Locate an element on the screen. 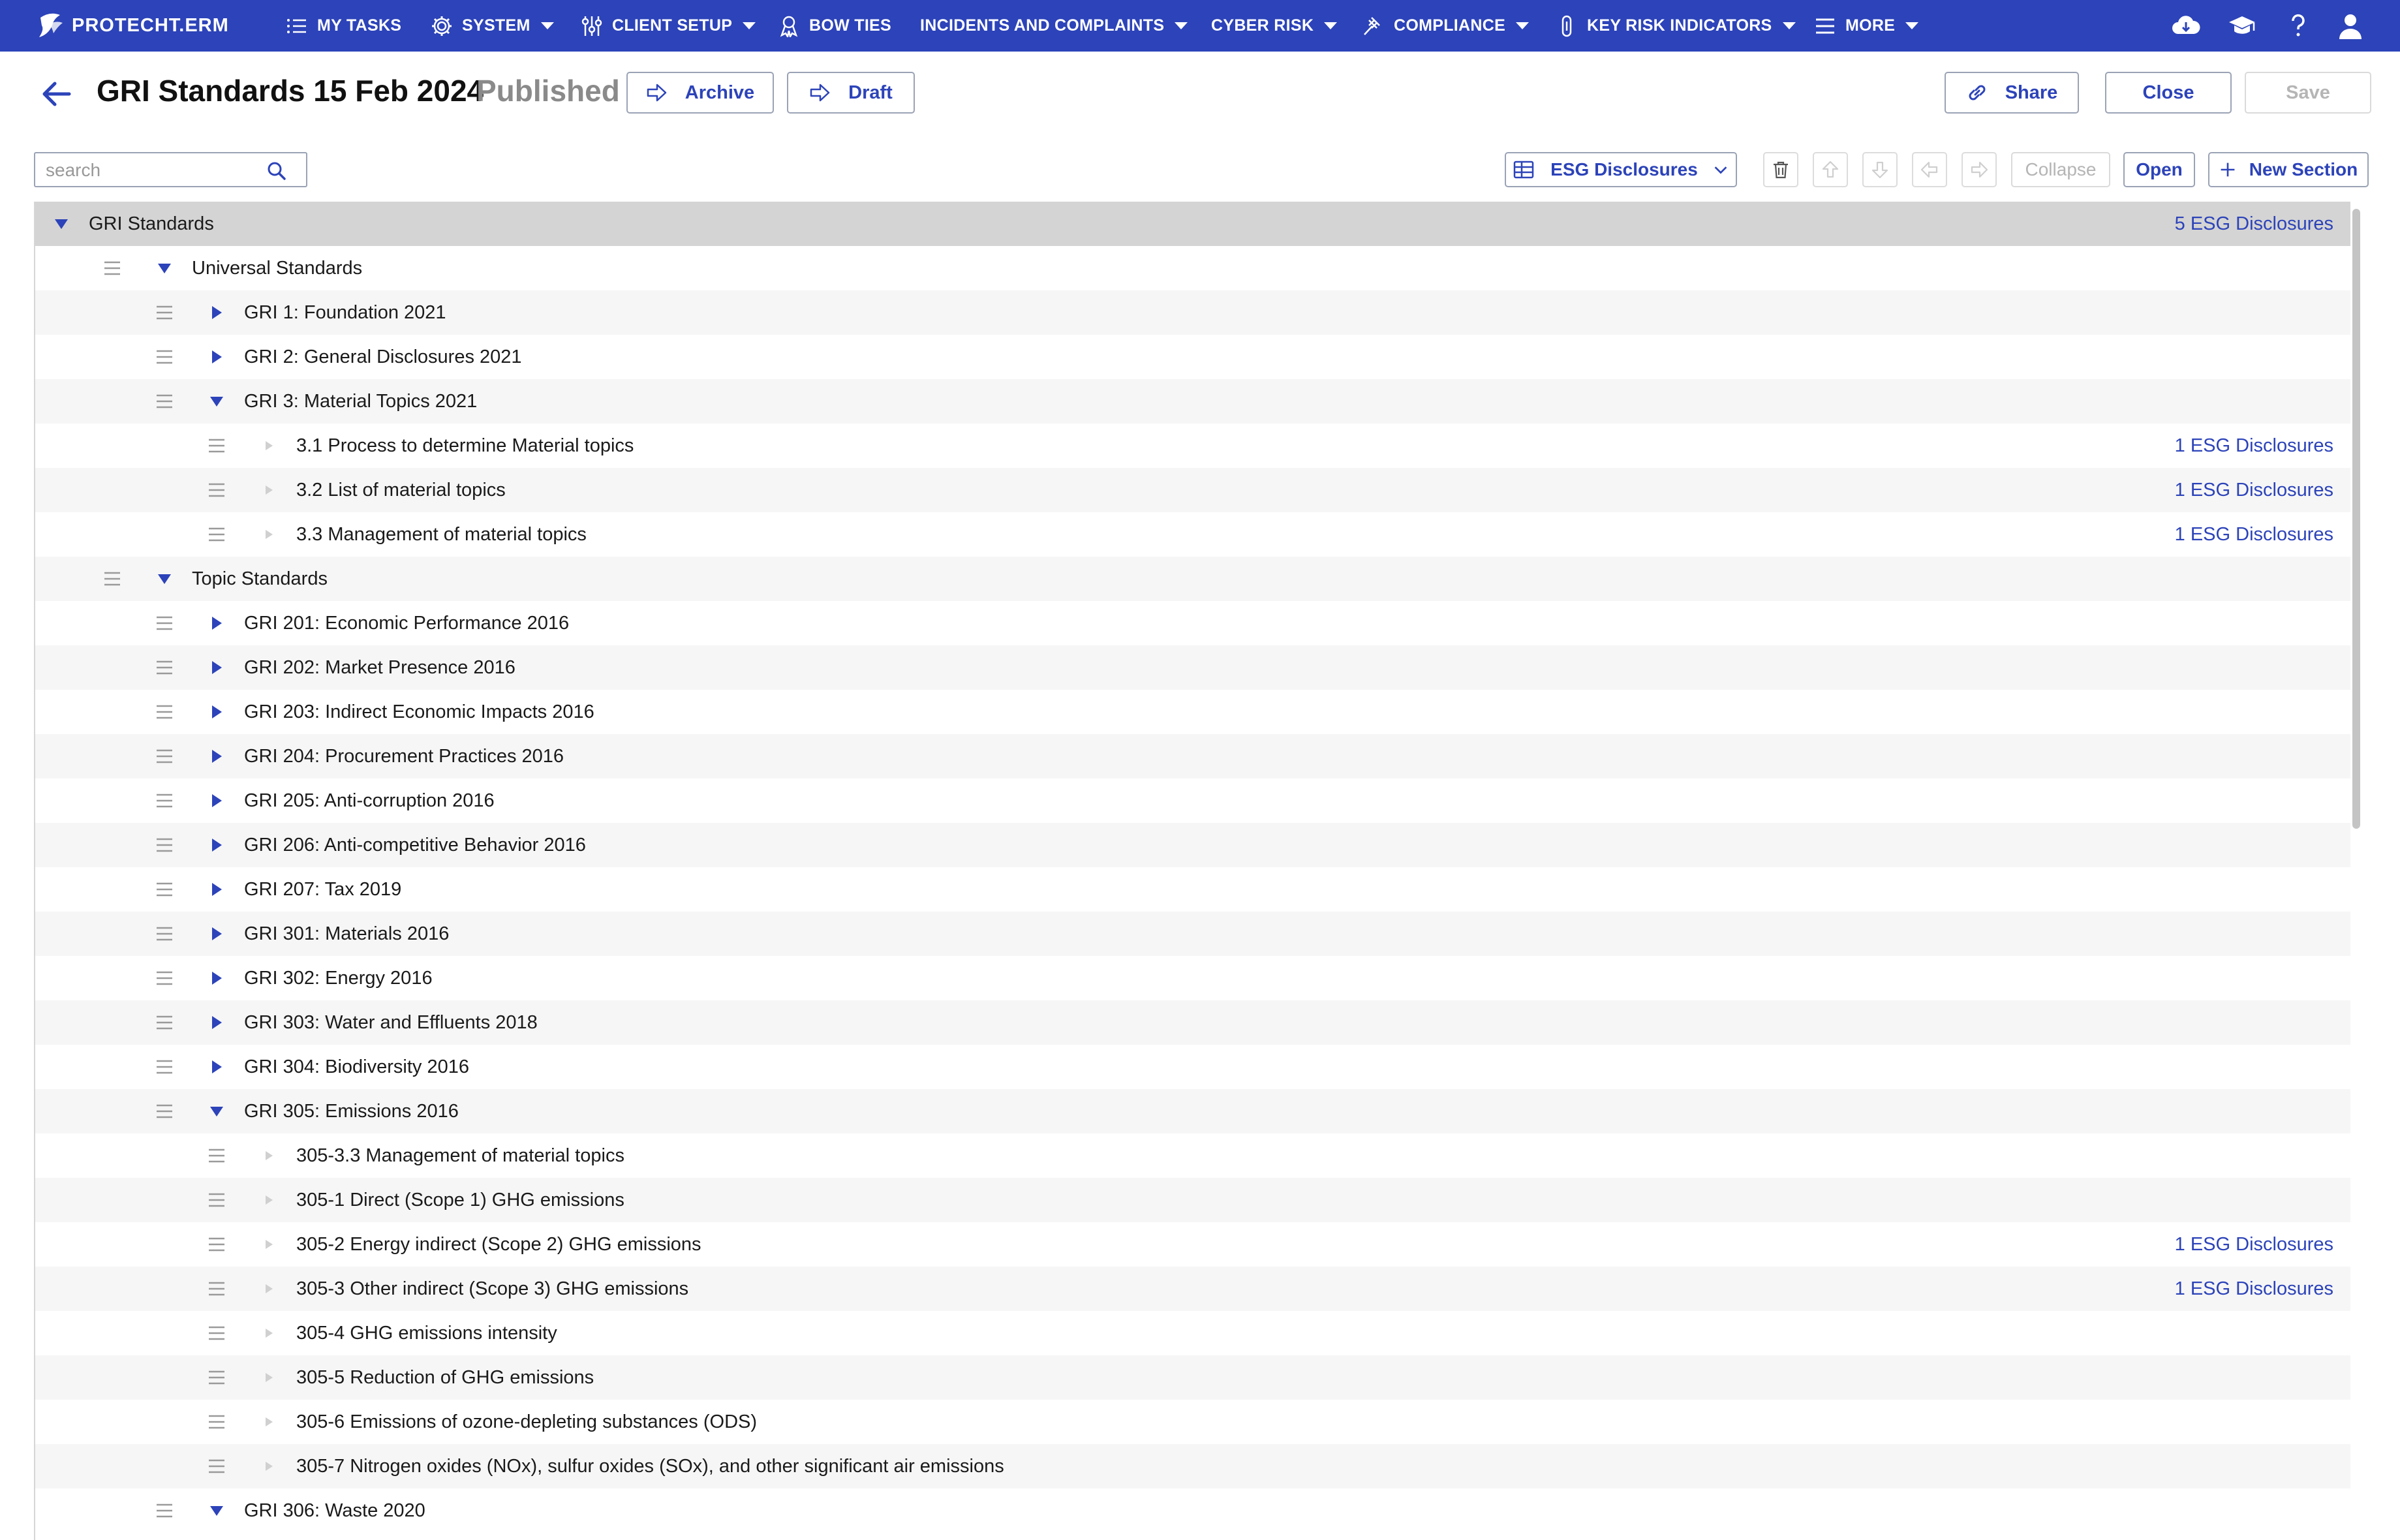 The height and width of the screenshot is (1540, 2400). tree-row: GRI 301: Materials 2016 is located at coordinates (1192, 934).